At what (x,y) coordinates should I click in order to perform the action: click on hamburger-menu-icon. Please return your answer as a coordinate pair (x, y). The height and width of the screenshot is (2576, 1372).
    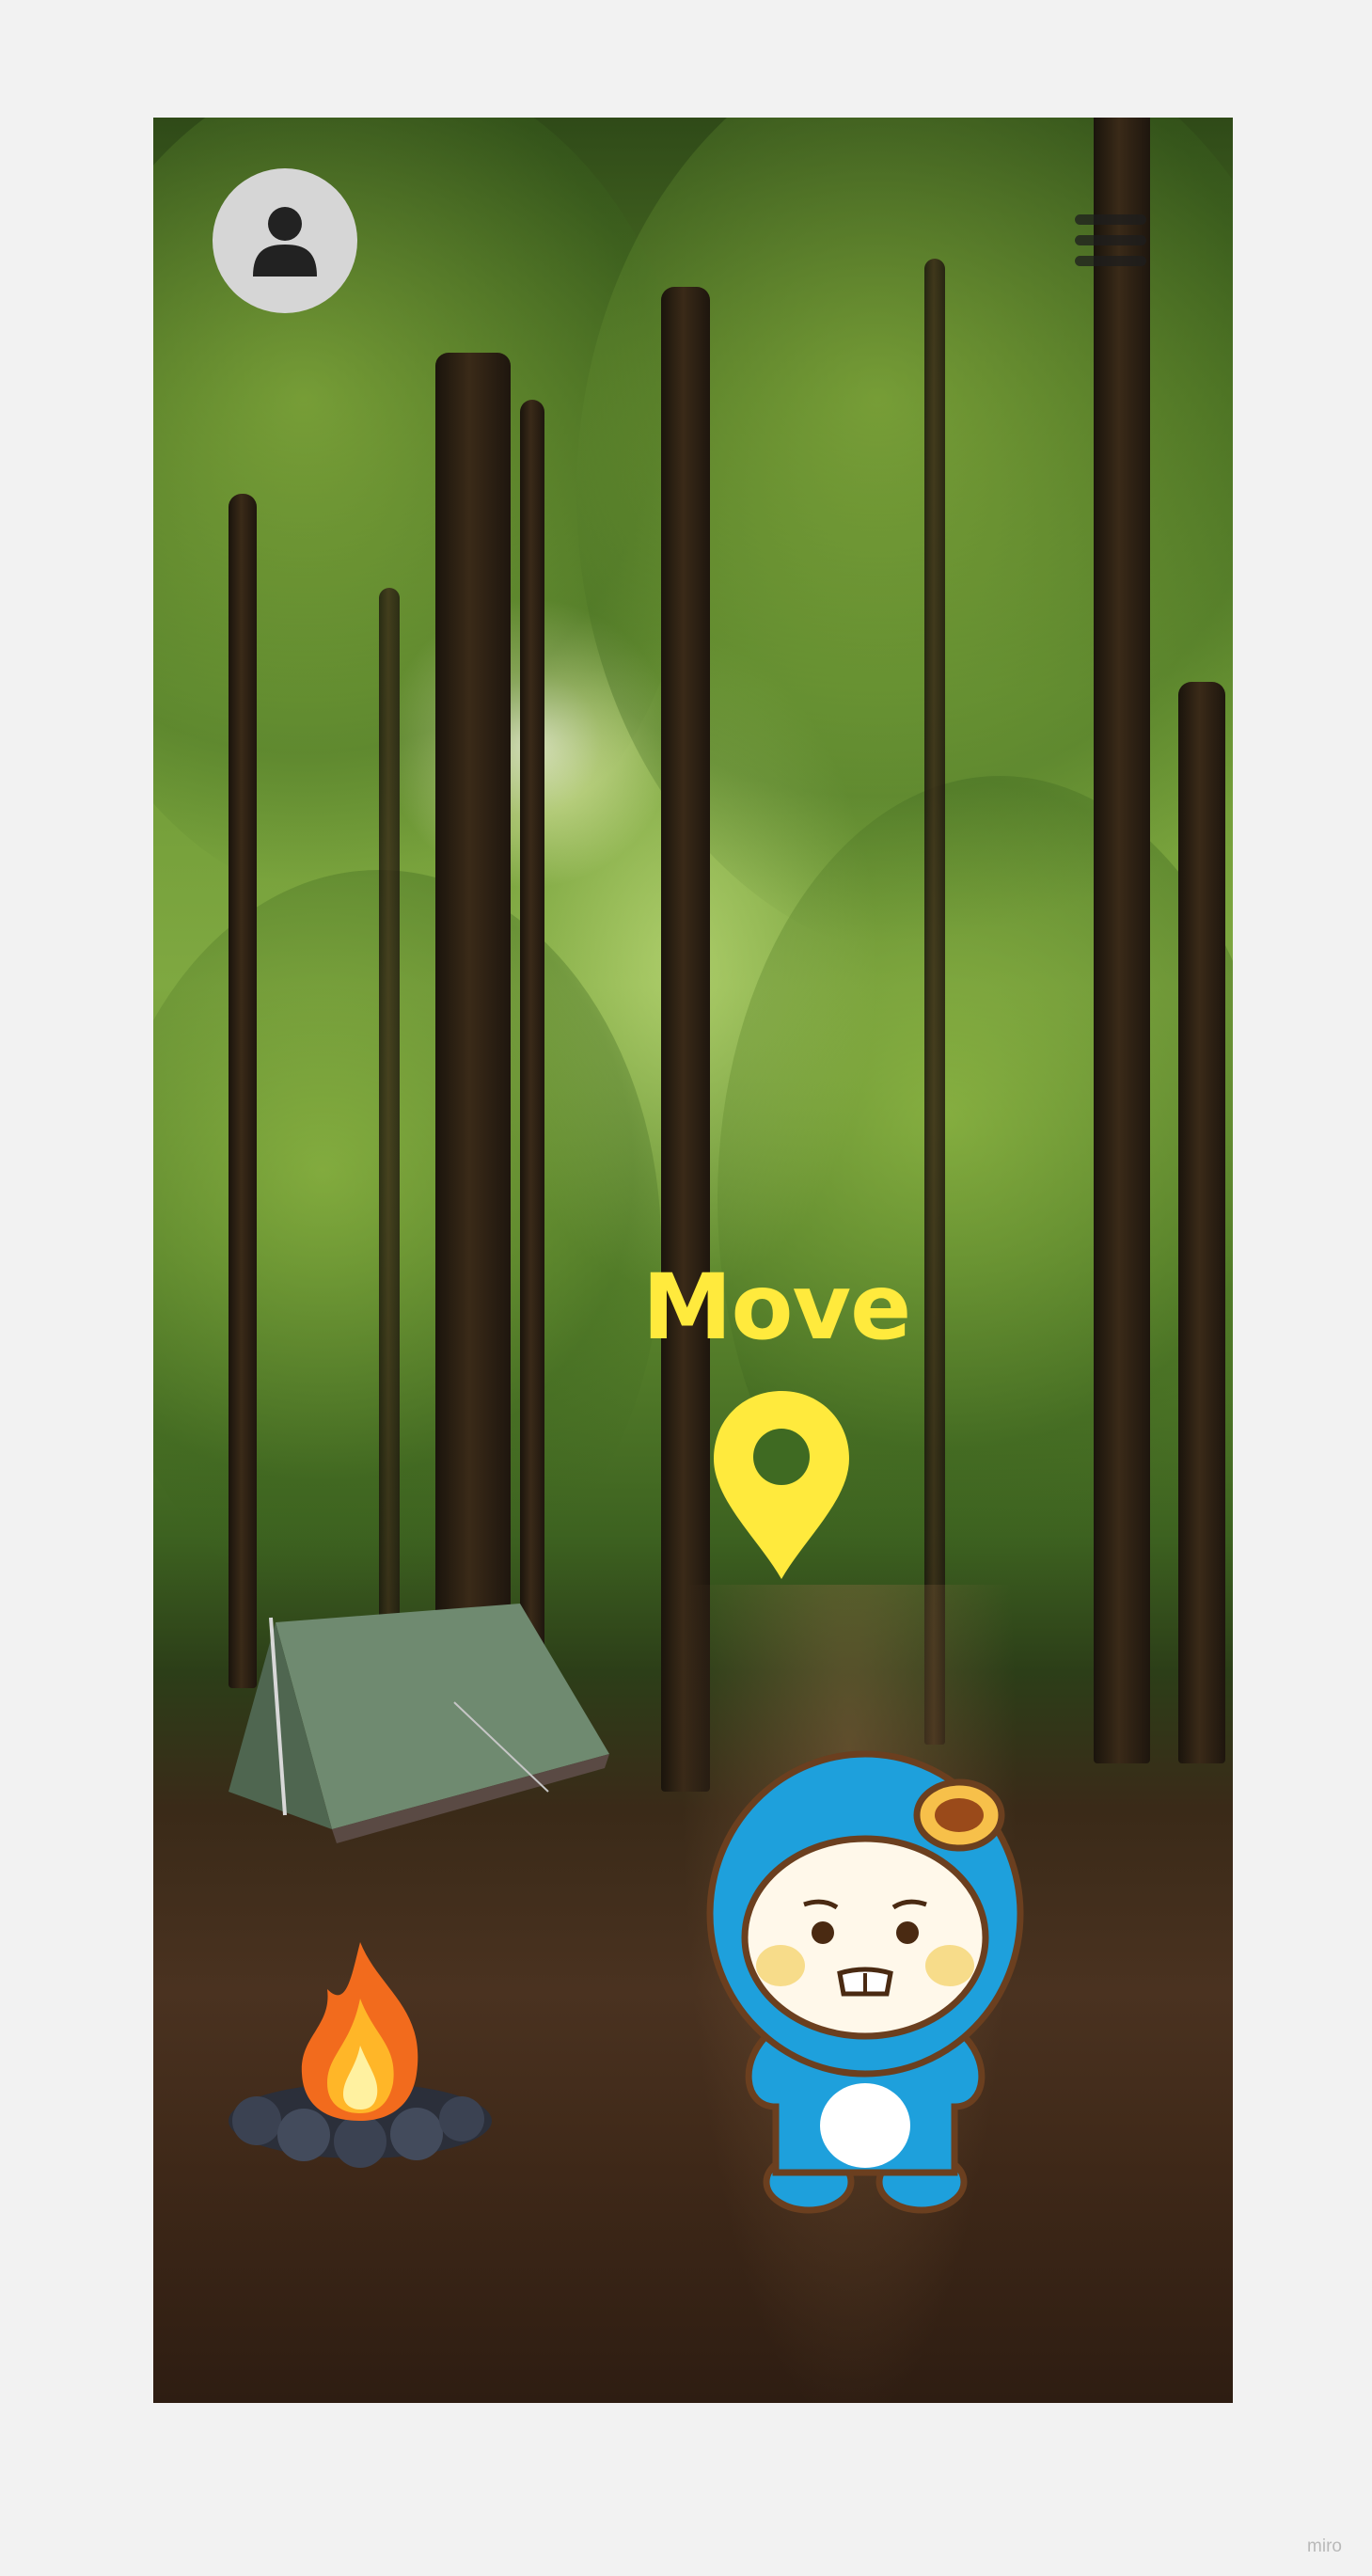
    Looking at the image, I should click on (1110, 219).